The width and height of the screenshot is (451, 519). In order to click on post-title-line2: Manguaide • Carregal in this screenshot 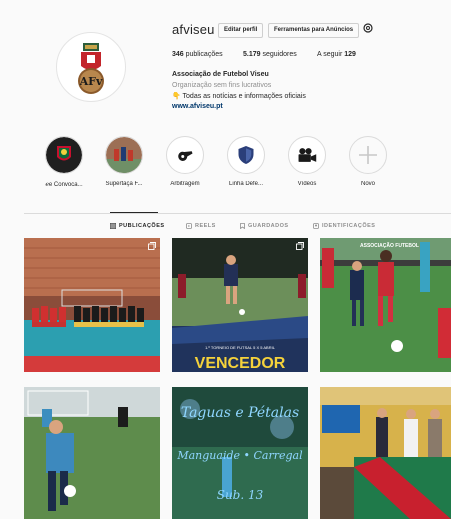, I will do `click(239, 455)`.